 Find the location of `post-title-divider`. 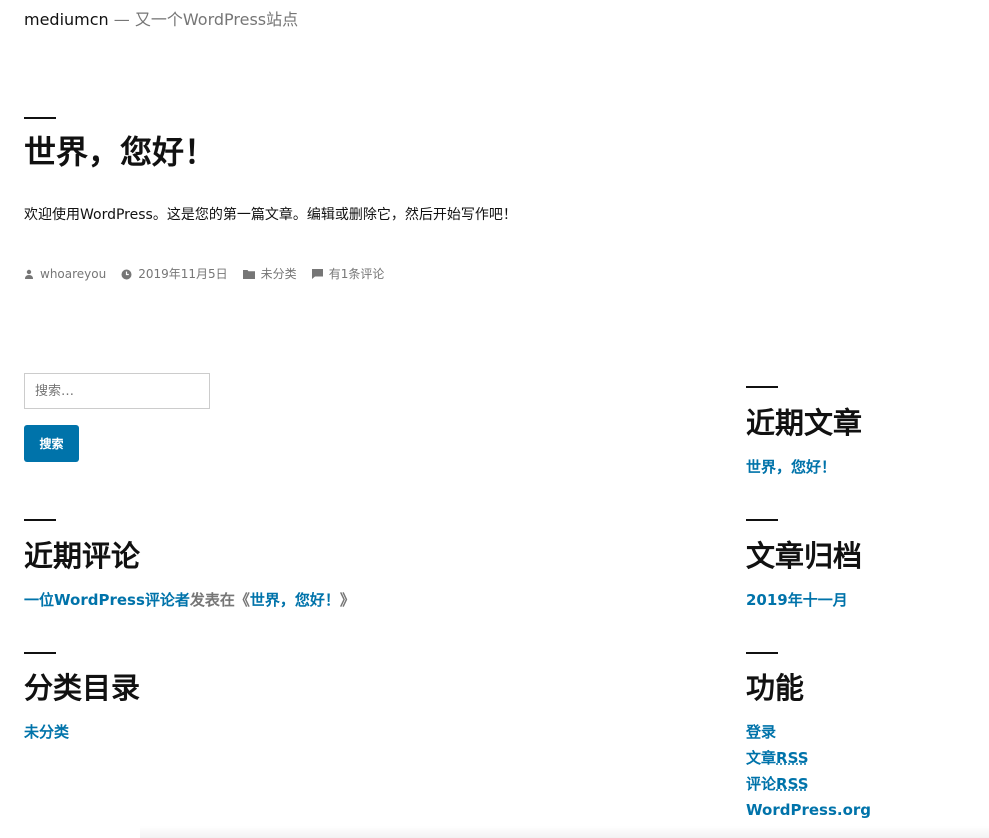

post-title-divider is located at coordinates (40, 118).